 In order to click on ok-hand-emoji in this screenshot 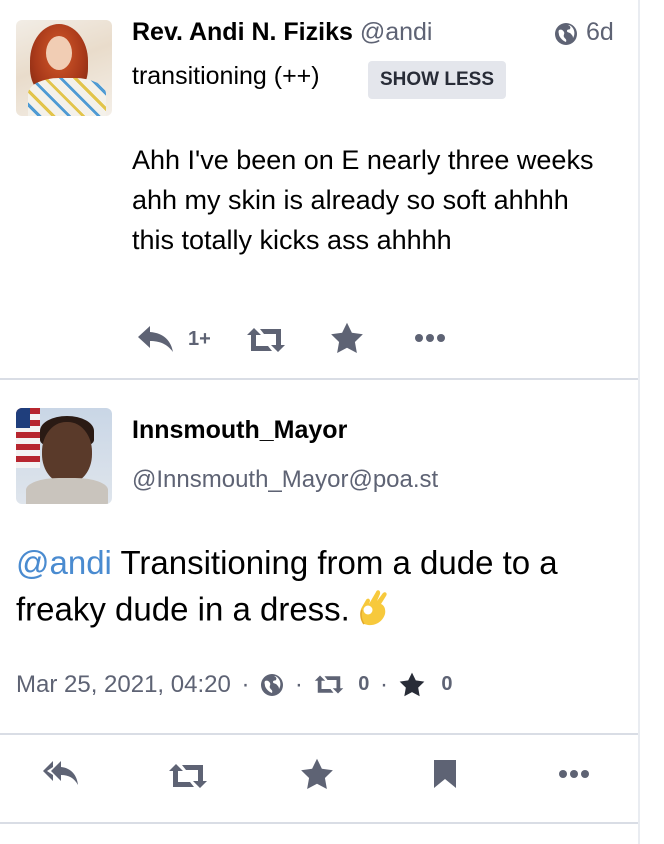, I will do `click(374, 612)`.